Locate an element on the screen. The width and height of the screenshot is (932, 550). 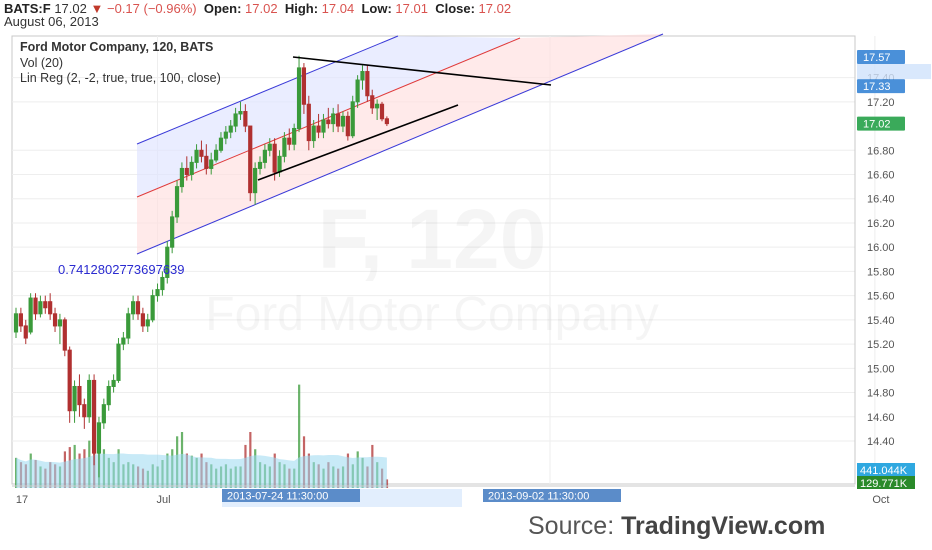
price-tick-label: 15.20 is located at coordinates (881, 345).